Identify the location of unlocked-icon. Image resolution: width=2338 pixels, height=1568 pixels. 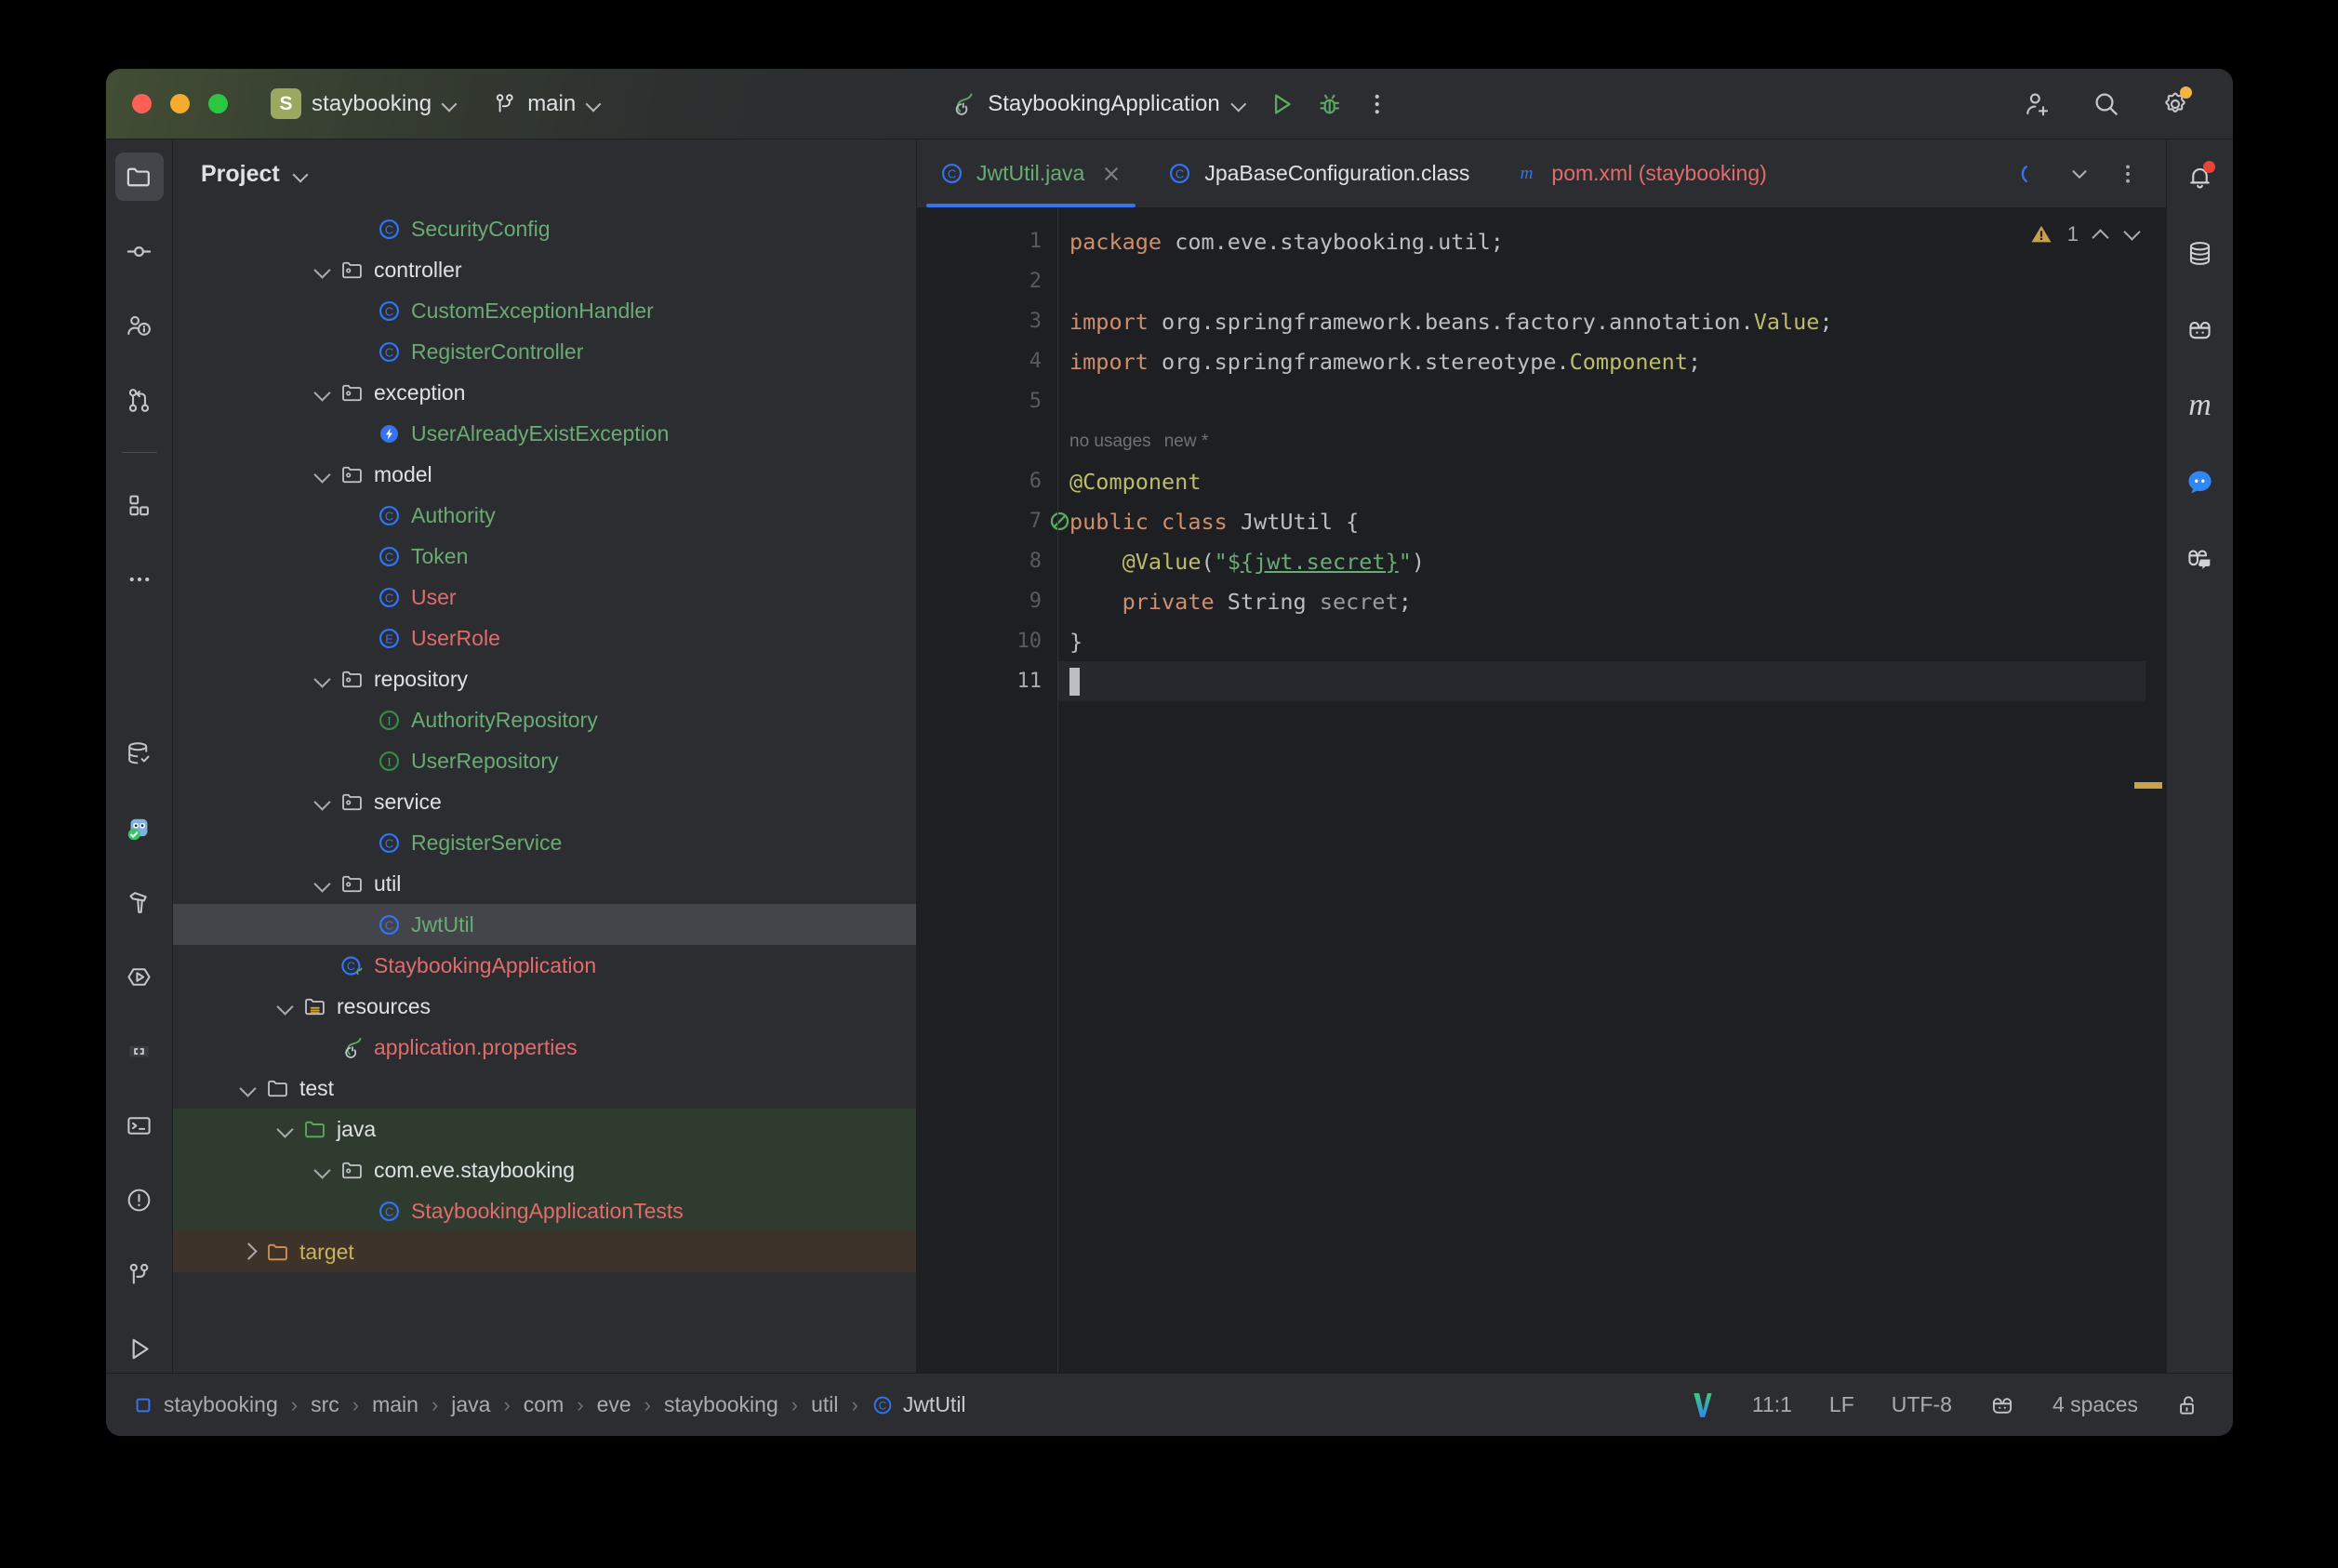
(2188, 1405).